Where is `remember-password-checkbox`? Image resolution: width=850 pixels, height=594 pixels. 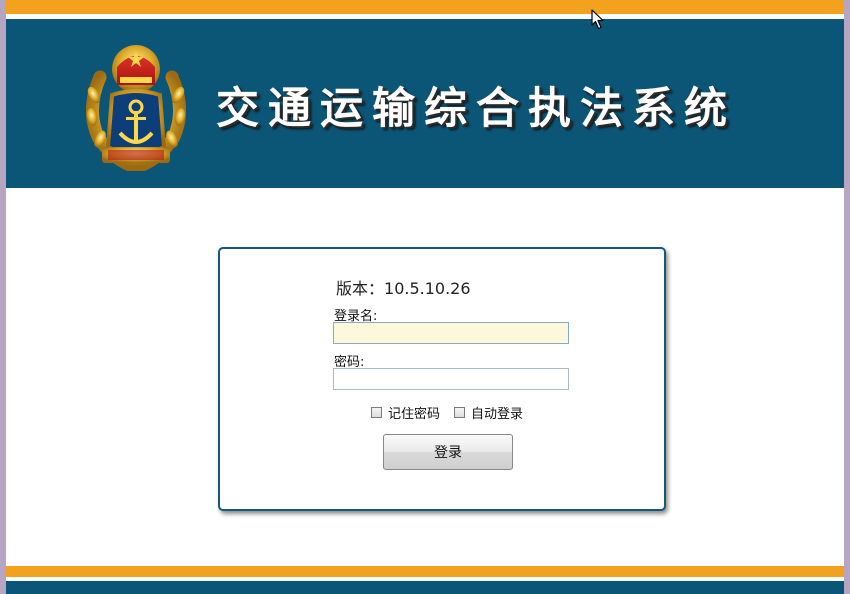 remember-password-checkbox is located at coordinates (376, 412).